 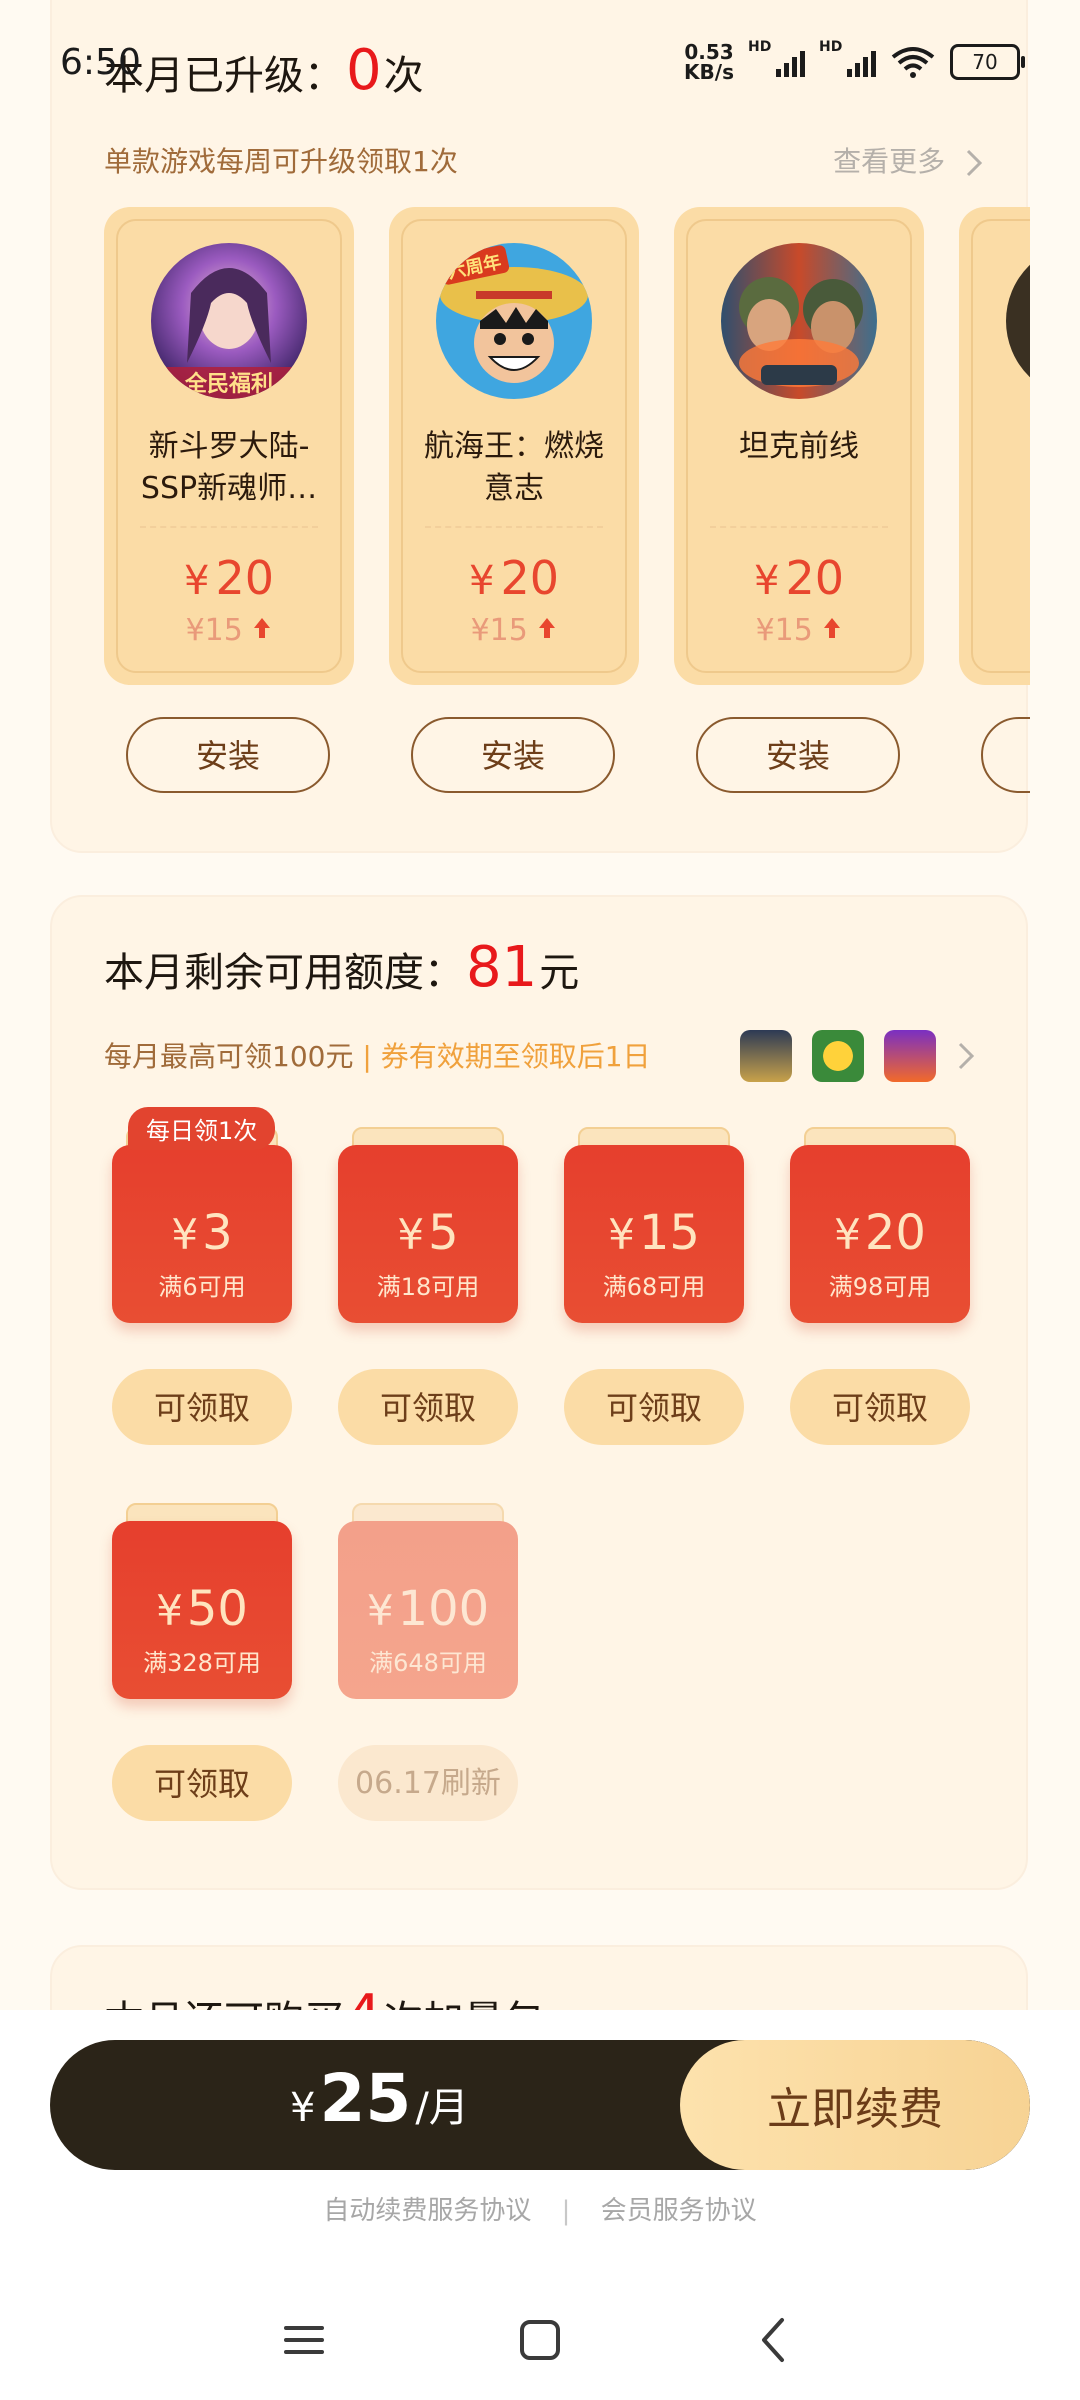 I want to click on game-tile: 全民福利 新斗罗大陆-SSP新魂师… ¥20 ¥15, so click(x=229, y=446).